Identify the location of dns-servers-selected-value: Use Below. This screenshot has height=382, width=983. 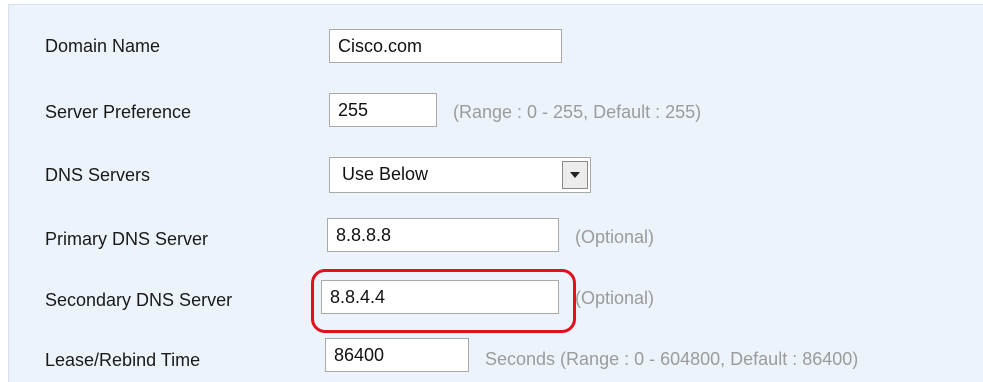
(385, 174).